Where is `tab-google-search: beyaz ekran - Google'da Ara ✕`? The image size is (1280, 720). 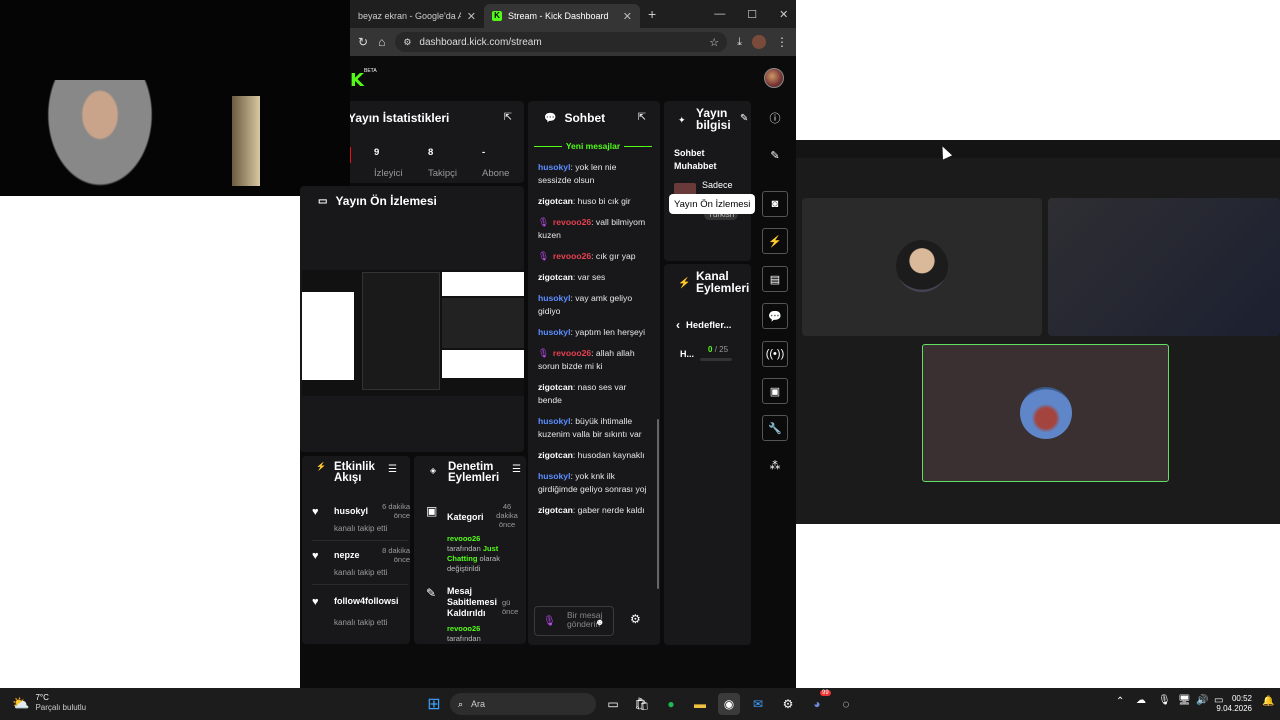
tab-google-search: beyaz ekran - Google'da Ara ✕ is located at coordinates (417, 16).